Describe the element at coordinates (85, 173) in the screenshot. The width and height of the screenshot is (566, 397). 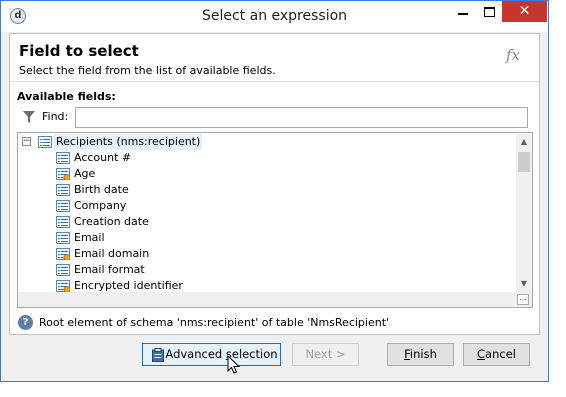
I see `tree-field-label: Age` at that location.